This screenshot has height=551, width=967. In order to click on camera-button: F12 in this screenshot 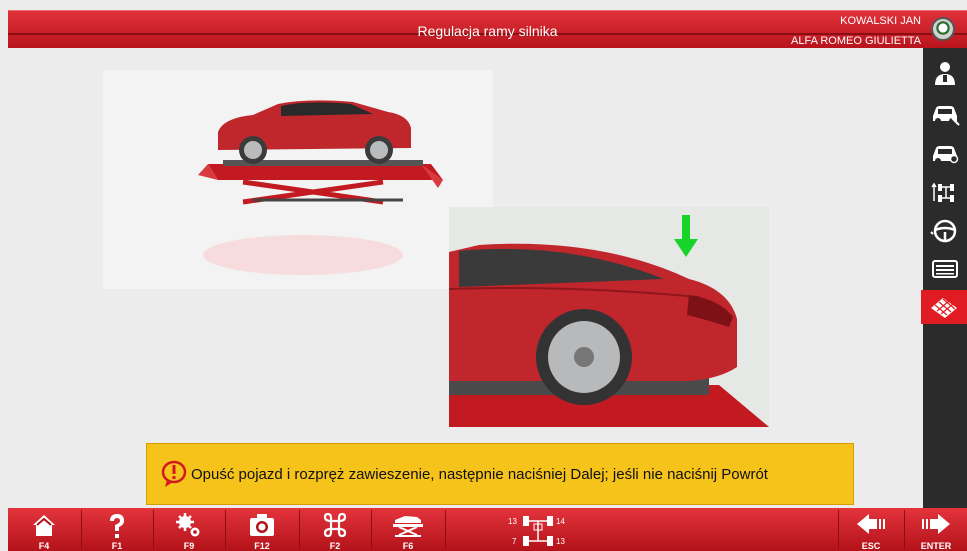, I will do `click(262, 529)`.